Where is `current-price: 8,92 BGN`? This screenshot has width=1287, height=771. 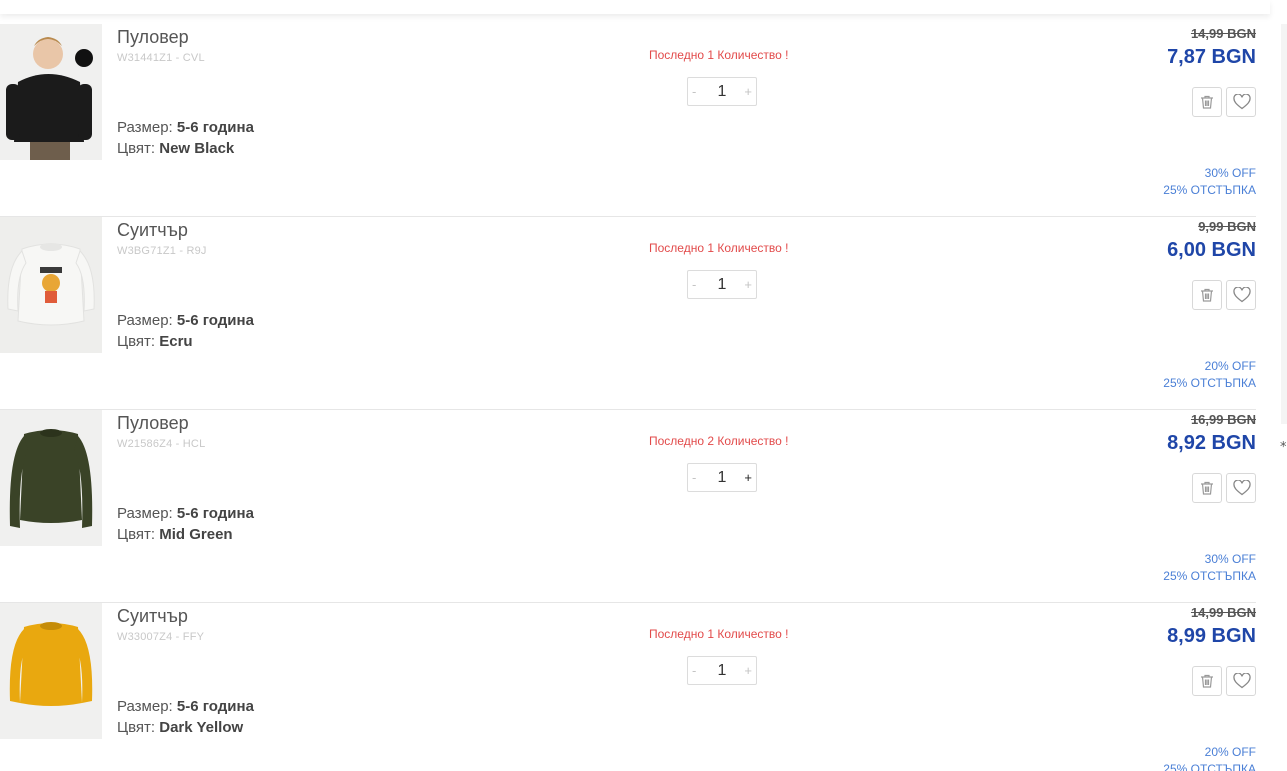 current-price: 8,92 BGN is located at coordinates (1211, 443).